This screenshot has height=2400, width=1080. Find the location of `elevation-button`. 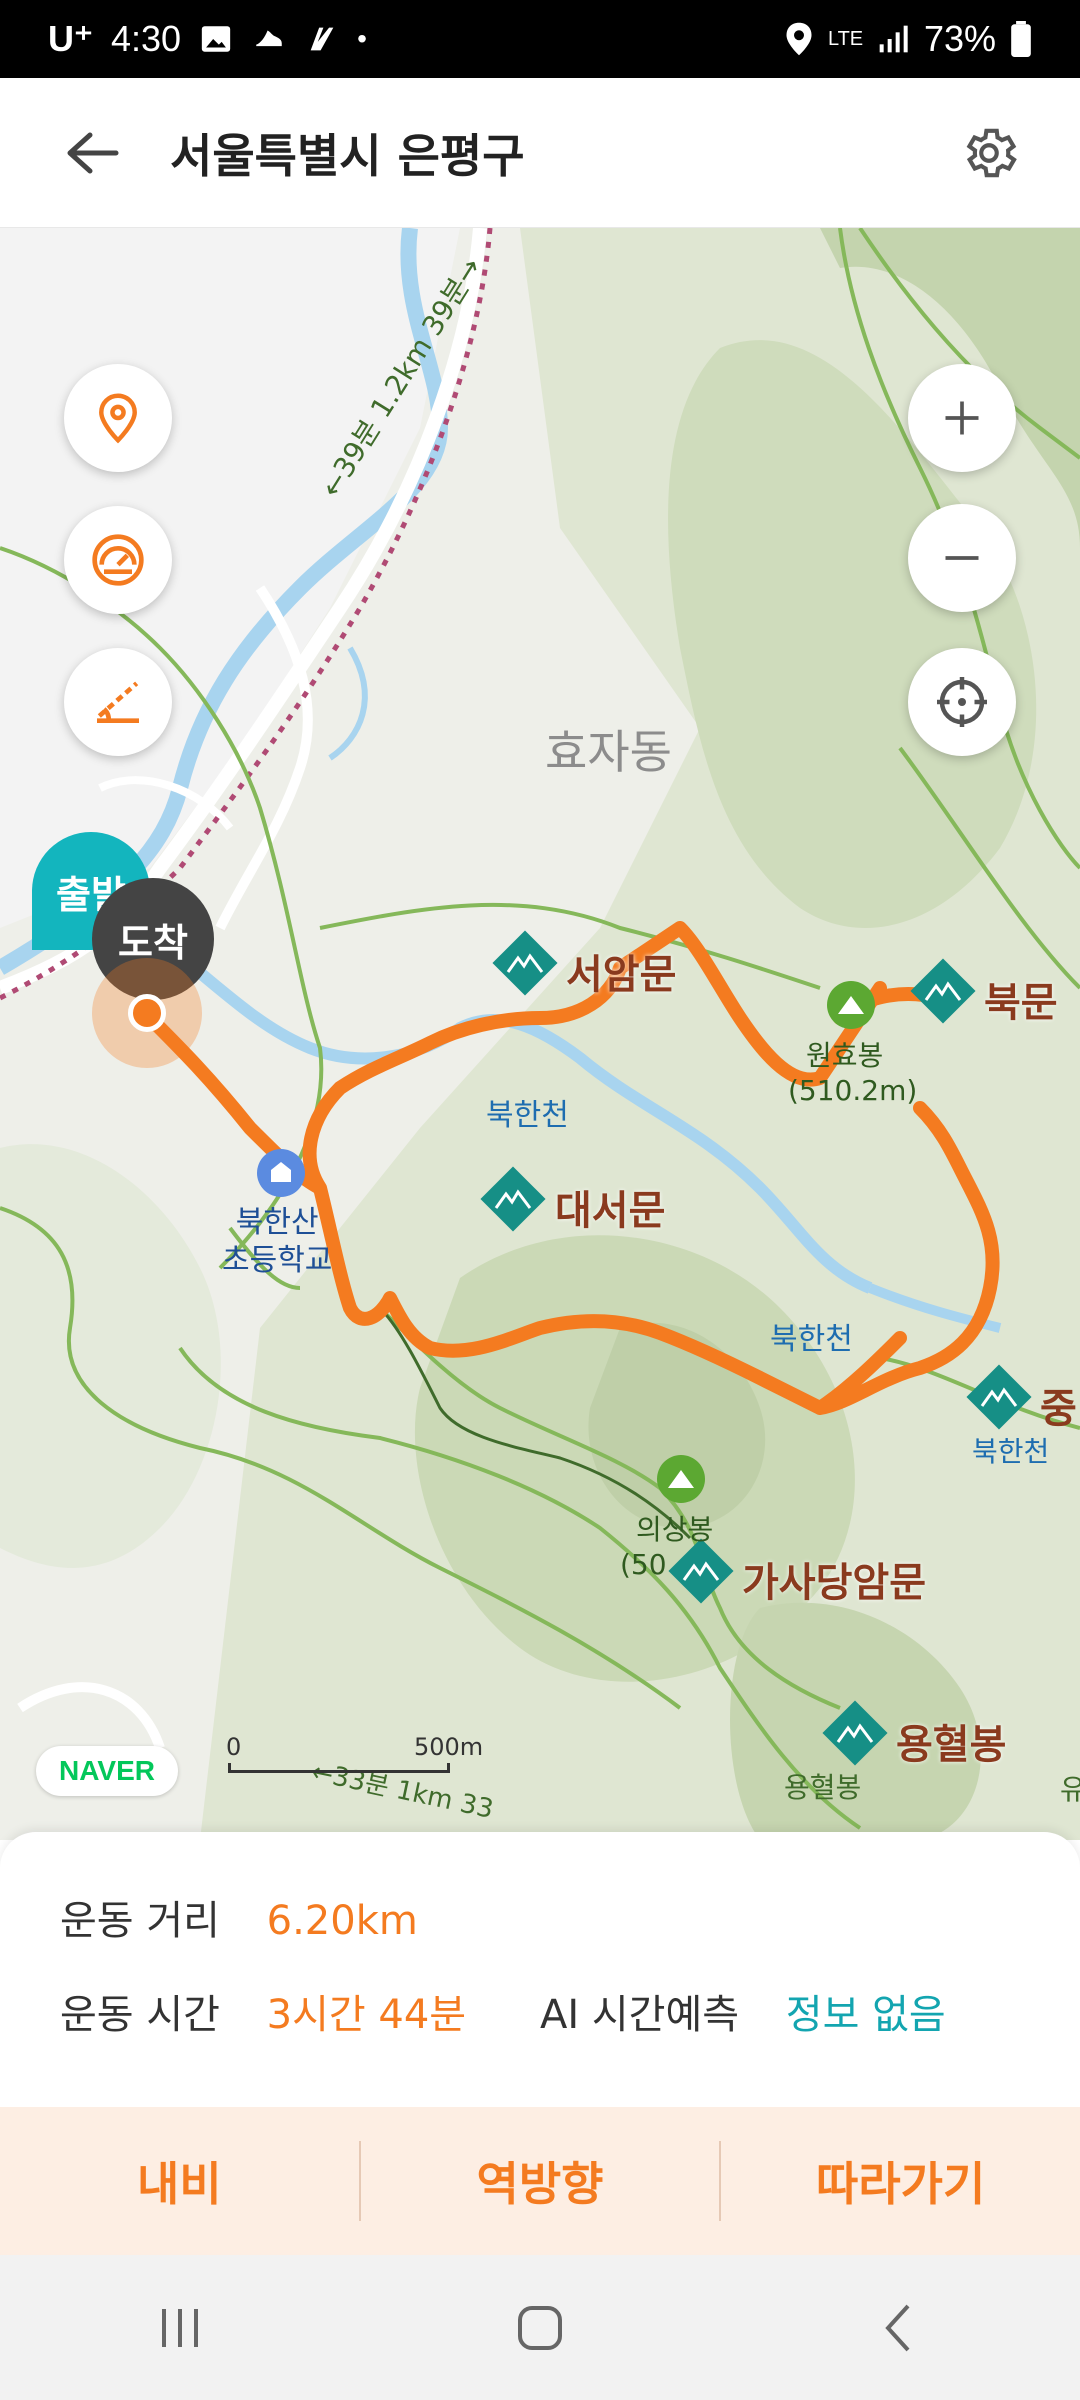

elevation-button is located at coordinates (118, 702).